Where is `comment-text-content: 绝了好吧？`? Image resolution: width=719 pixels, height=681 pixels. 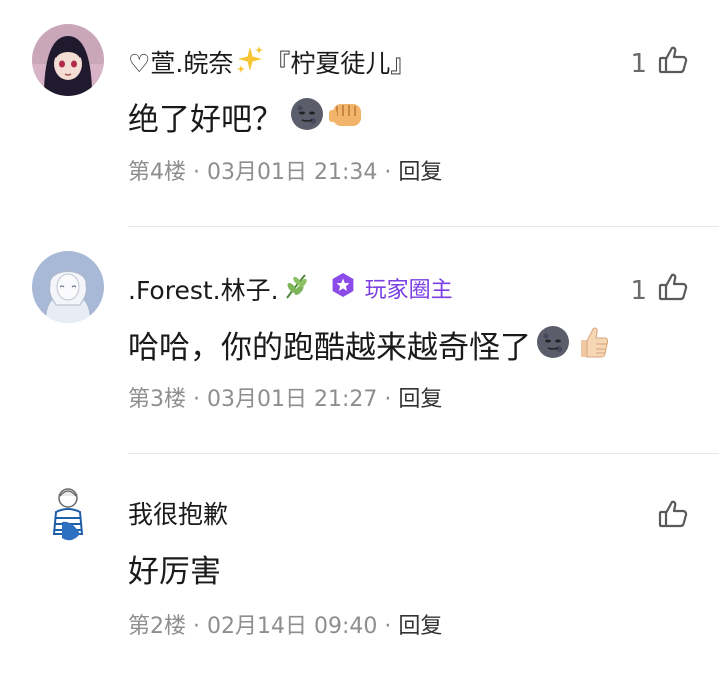
comment-text-content: 绝了好吧？ is located at coordinates (205, 120).